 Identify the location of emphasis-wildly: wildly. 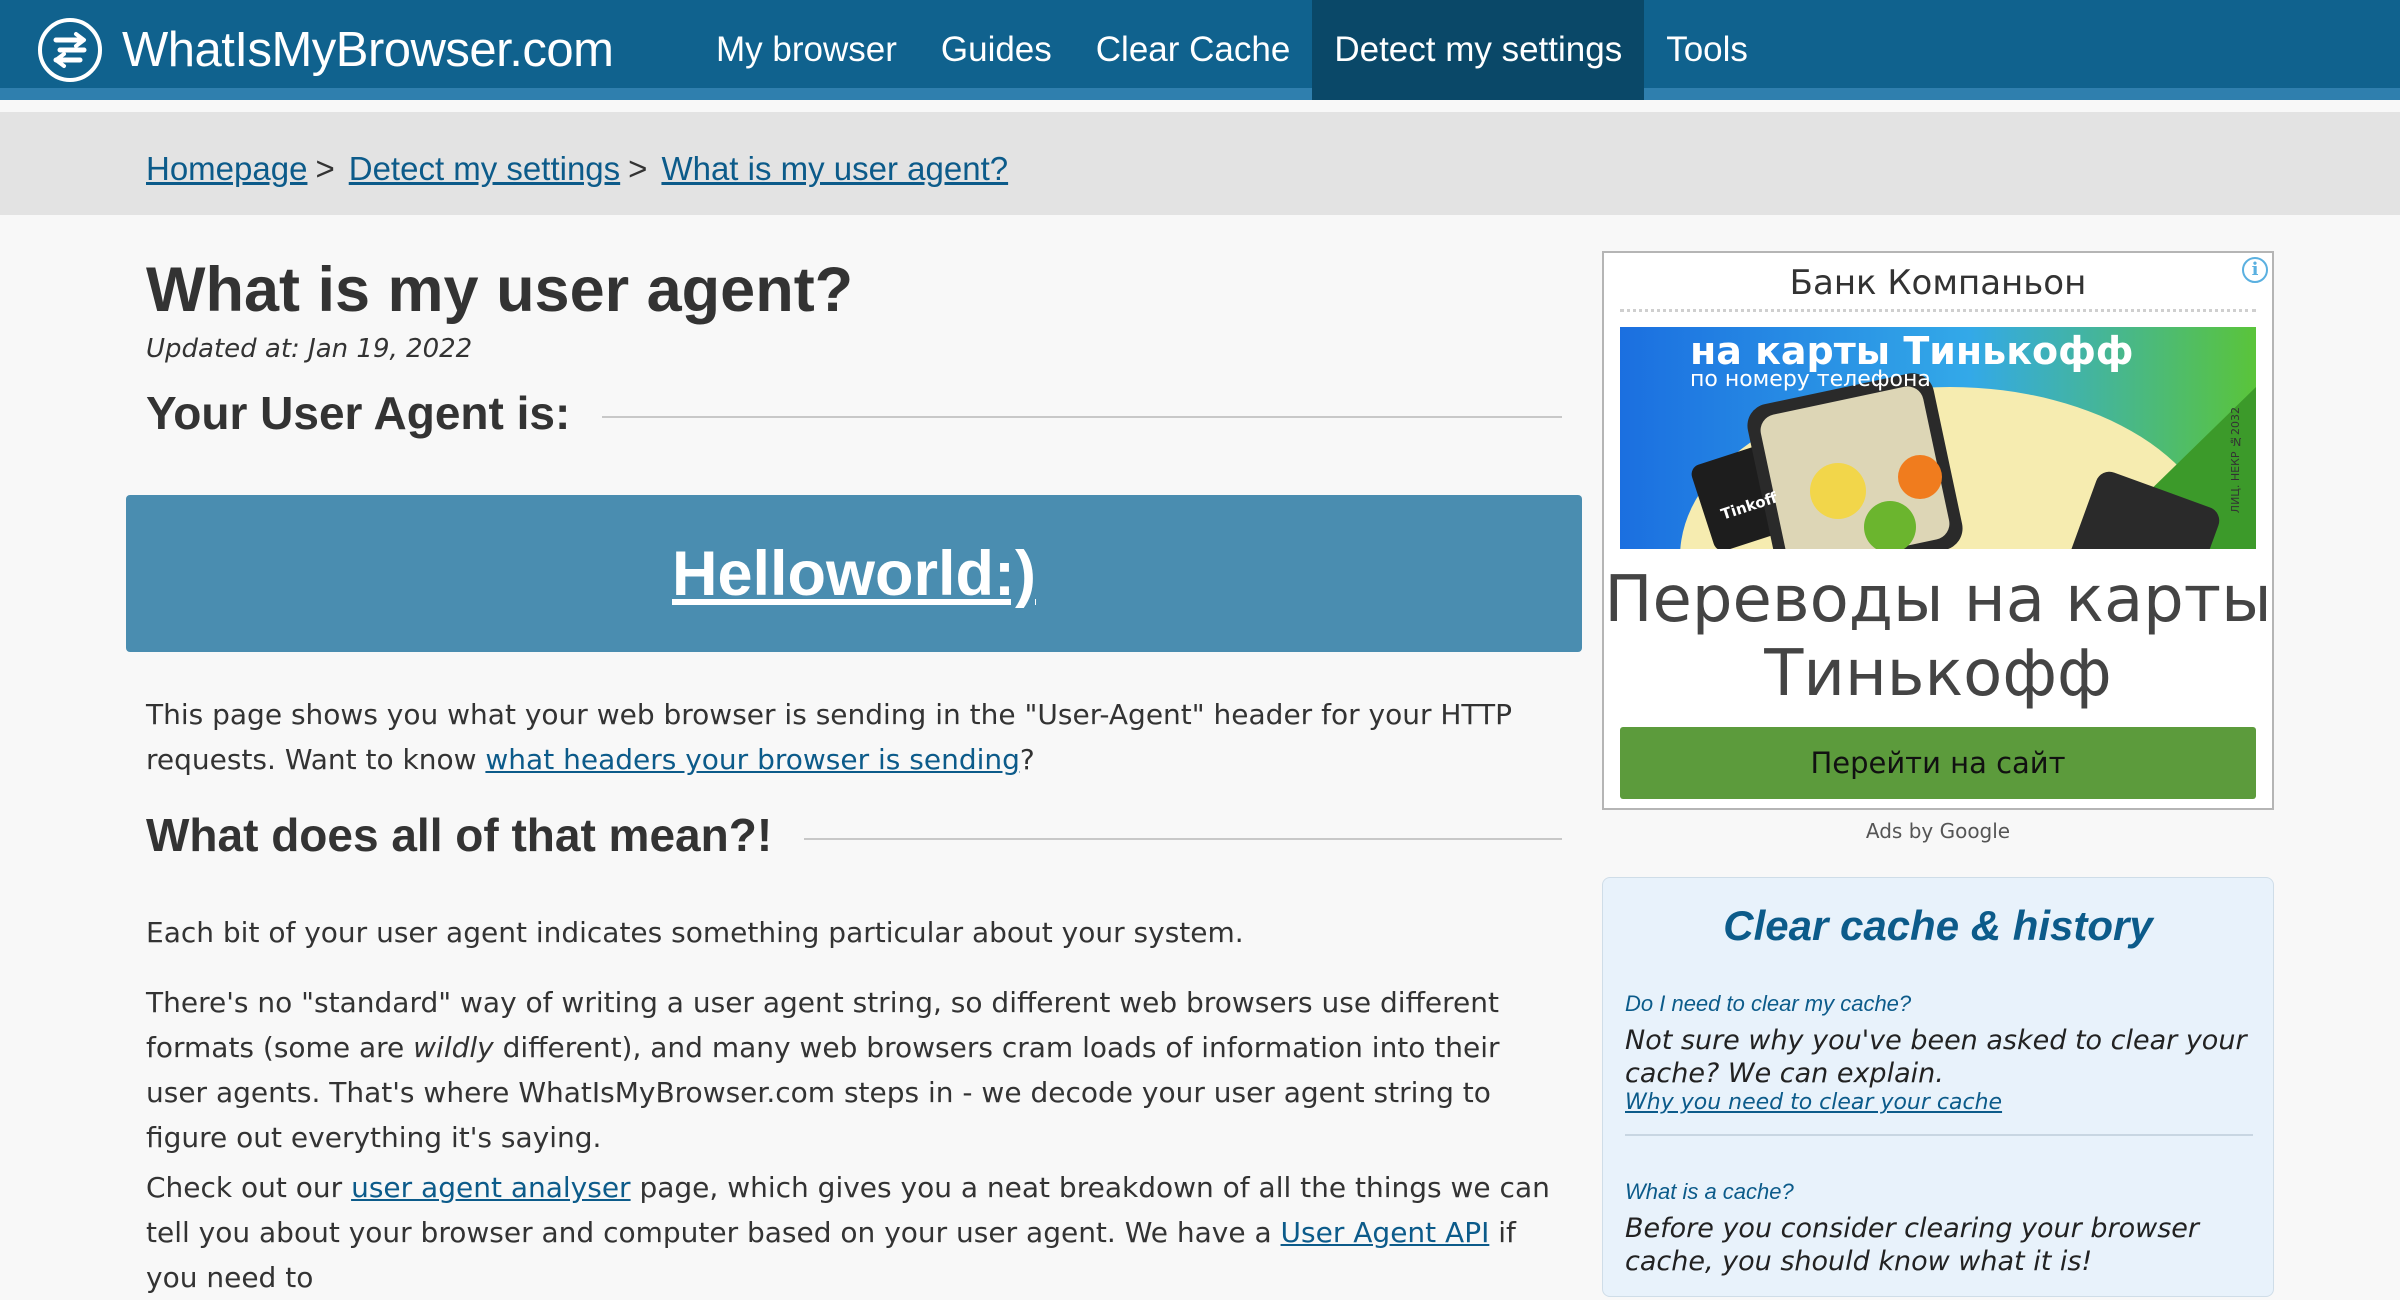
(453, 1047).